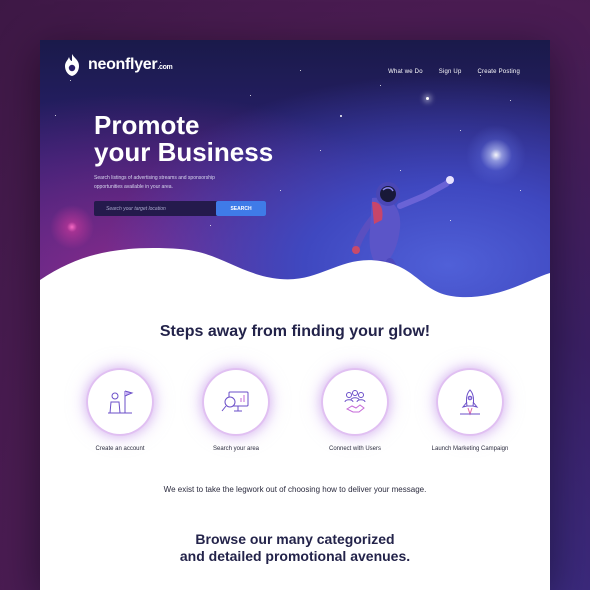  What do you see at coordinates (355, 449) in the screenshot?
I see `step-label: Connect with Users` at bounding box center [355, 449].